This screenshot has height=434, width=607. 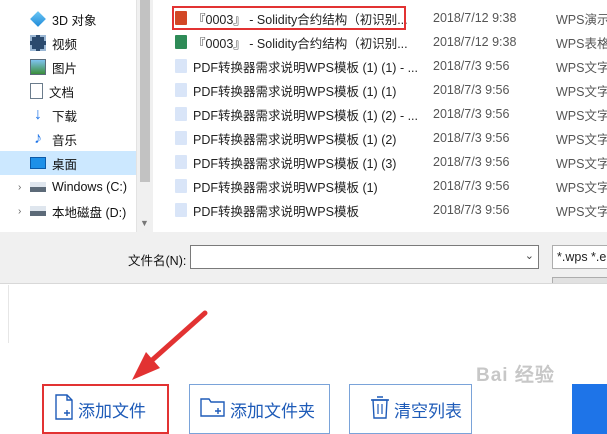 I want to click on nav-item-pictures: 图片, so click(x=68, y=67).